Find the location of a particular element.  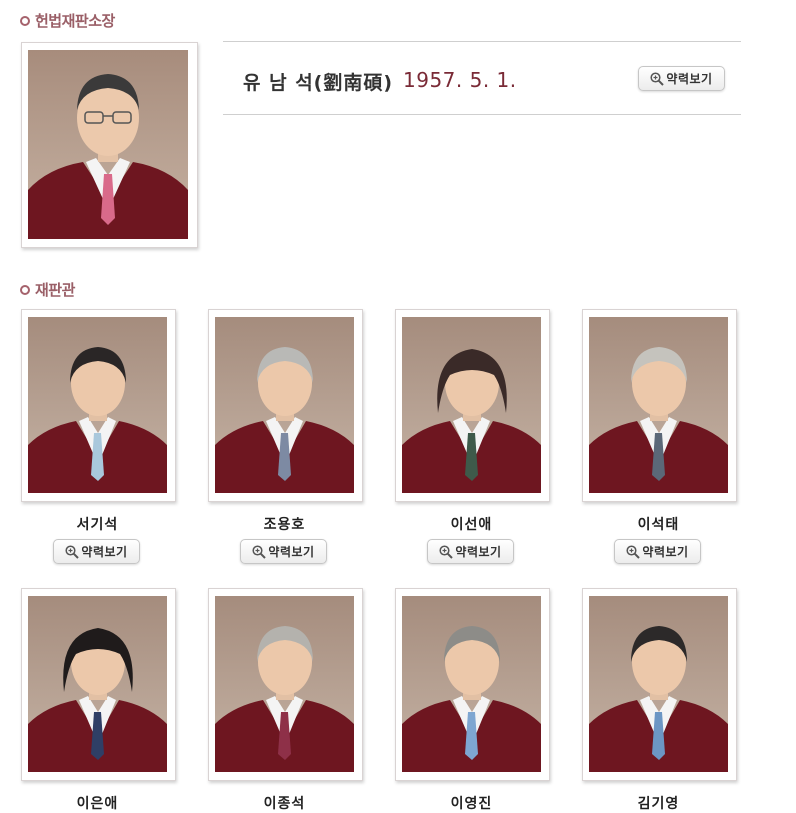

chief-photo is located at coordinates (108, 144).